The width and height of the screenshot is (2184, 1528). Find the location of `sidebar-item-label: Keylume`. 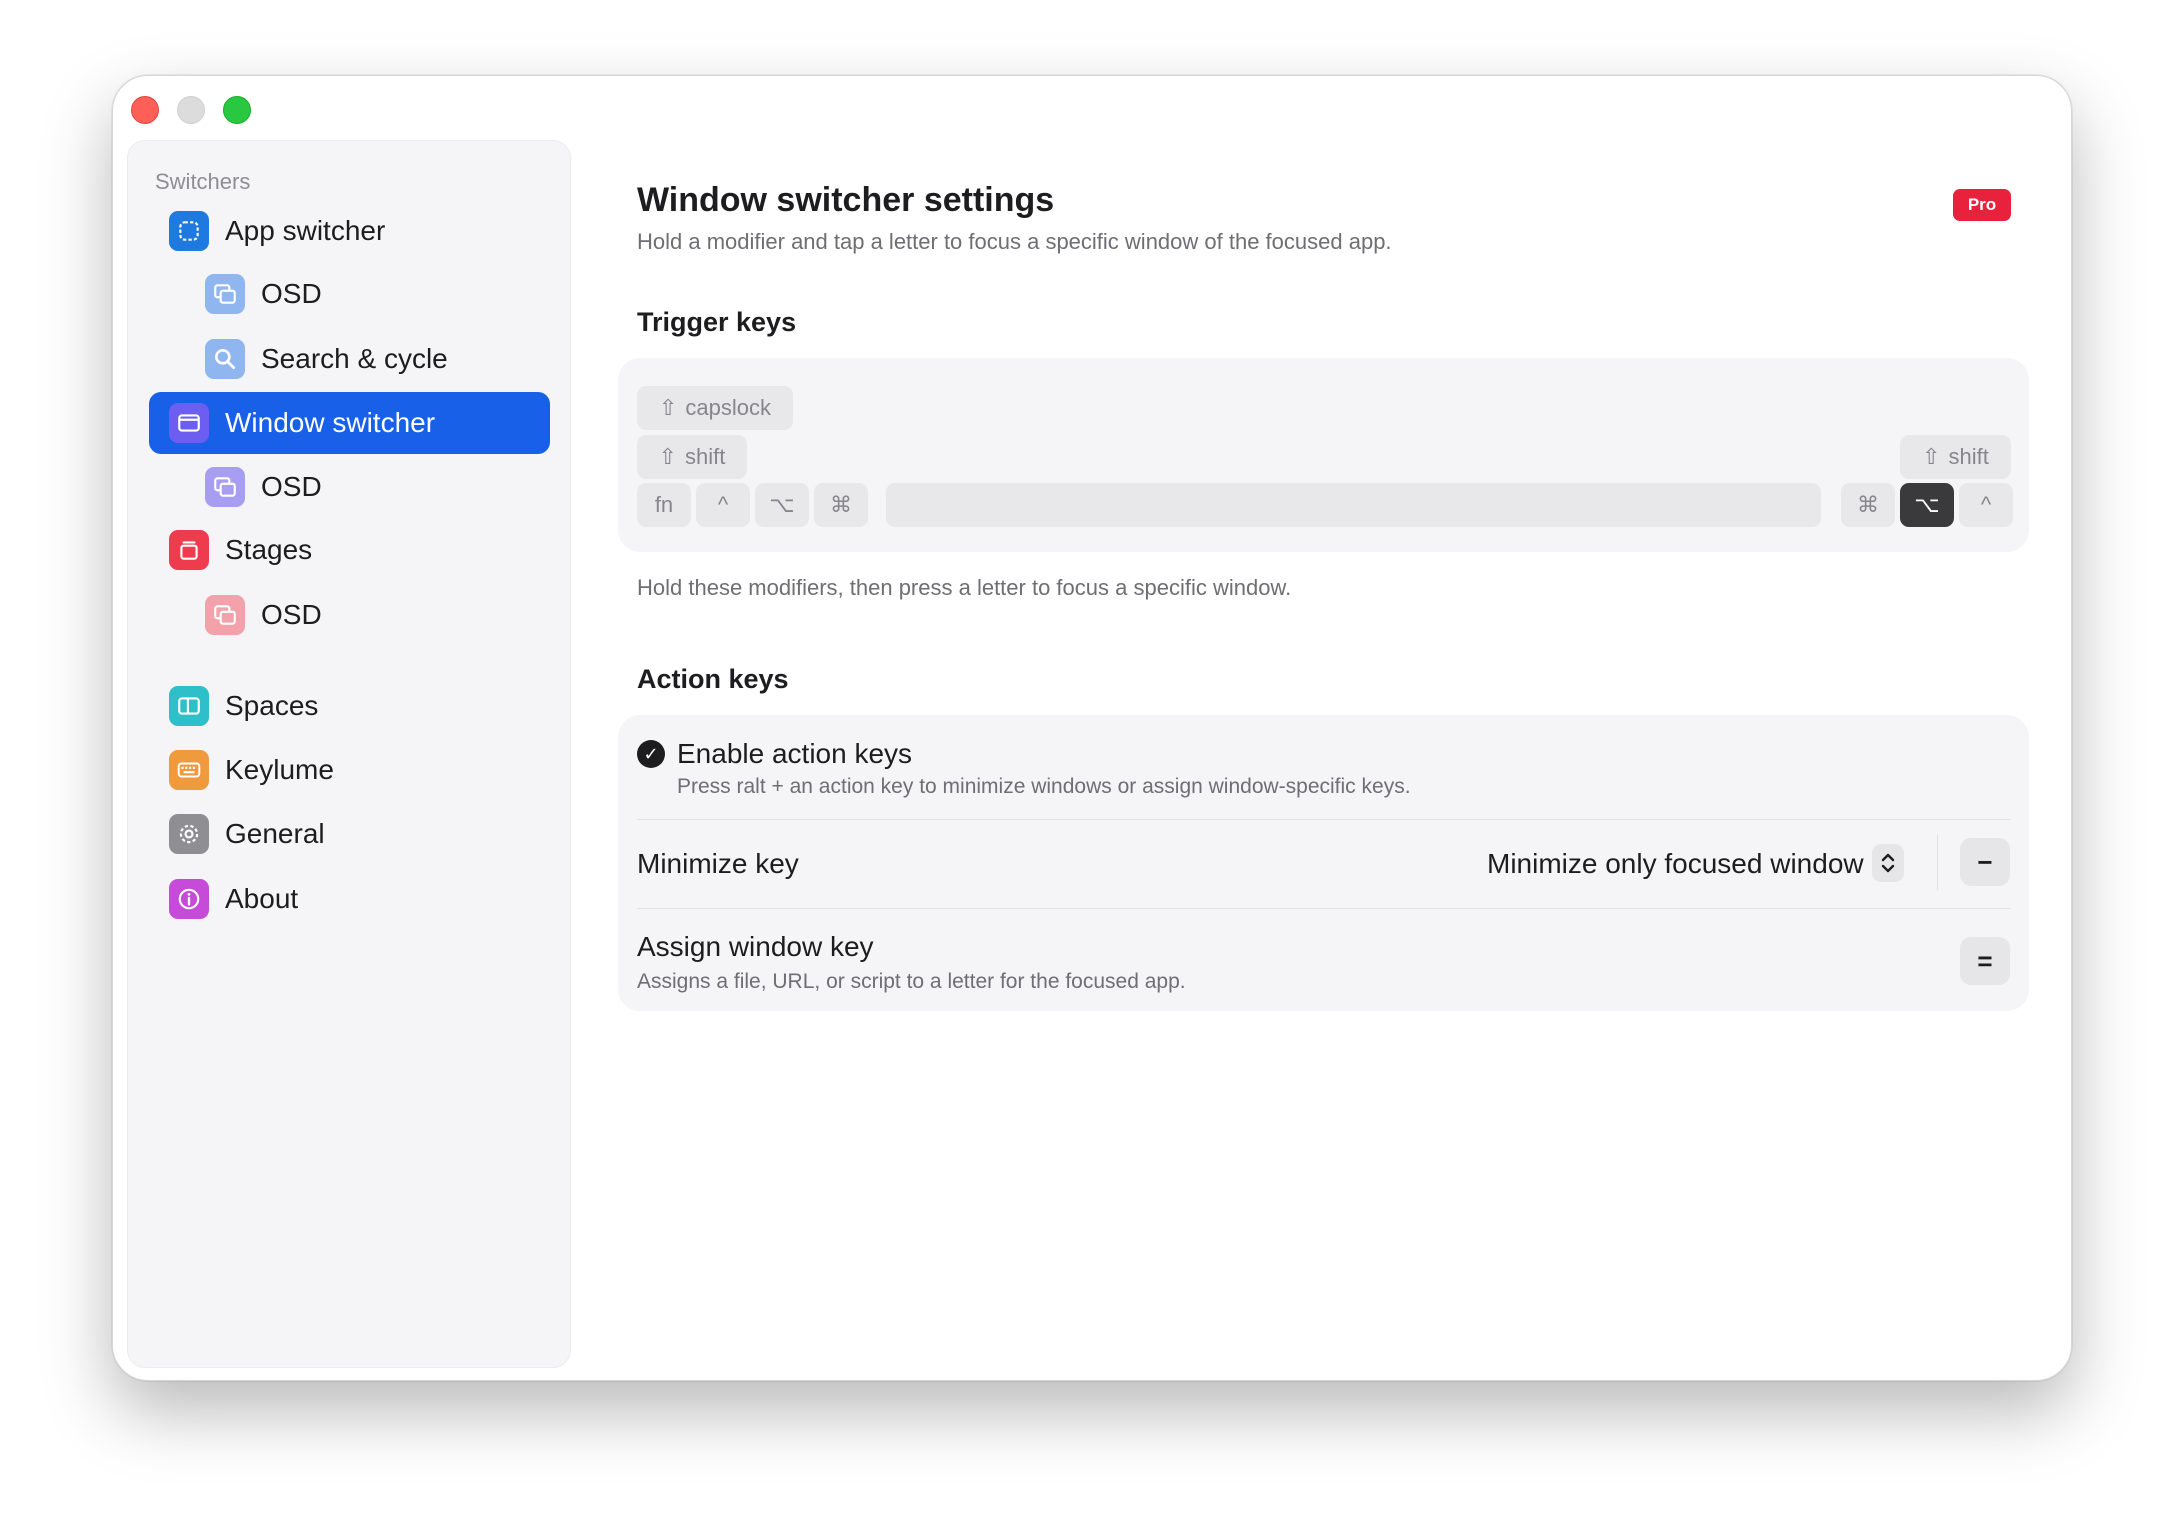

sidebar-item-label: Keylume is located at coordinates (279, 769).